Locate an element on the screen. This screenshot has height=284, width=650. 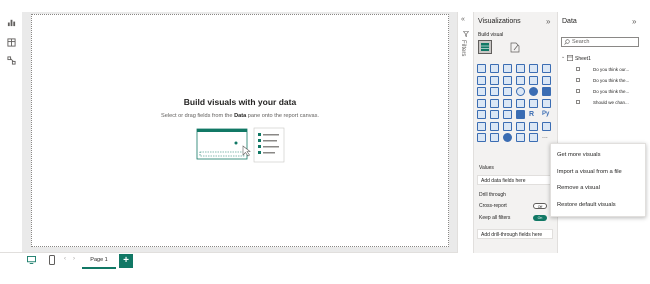
drill-through-well: Add drill-through fields here is located at coordinates (515, 234).